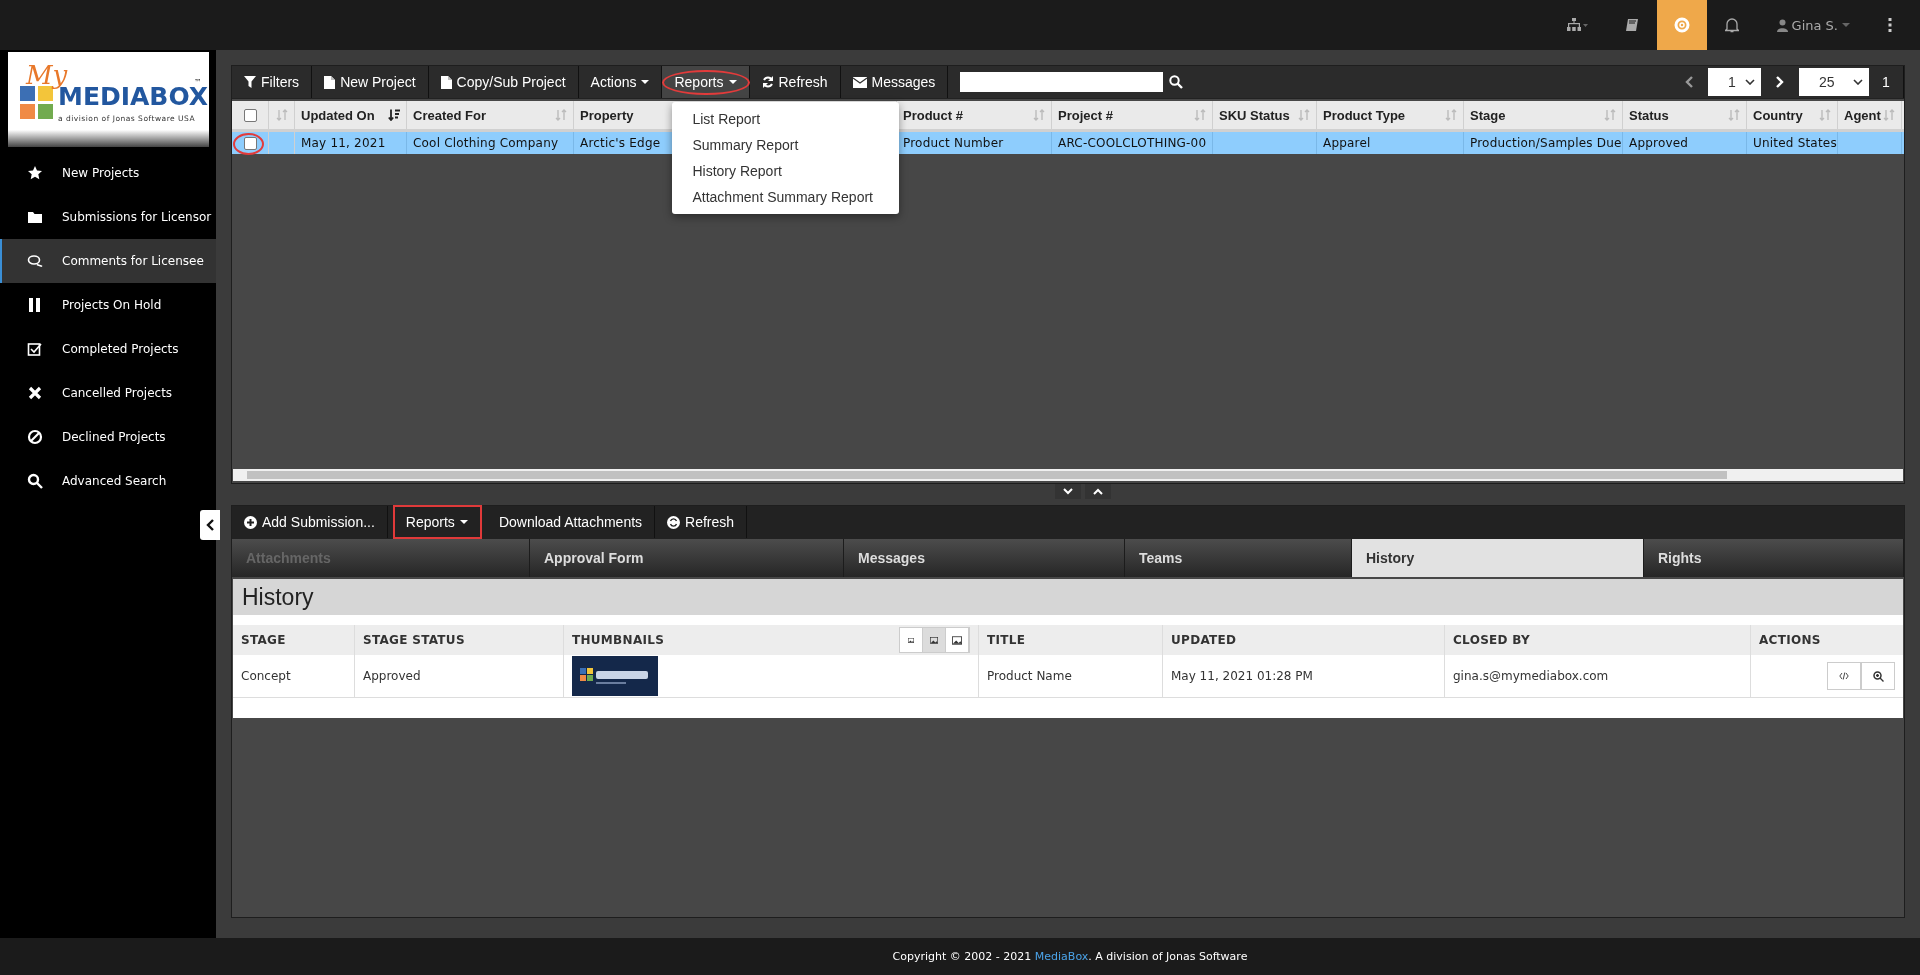 The height and width of the screenshot is (975, 1920). What do you see at coordinates (1070, 956) in the screenshot?
I see `copyright-text: Copyright © 2002 - 2021 MediaBox. A division of Jonas Software` at bounding box center [1070, 956].